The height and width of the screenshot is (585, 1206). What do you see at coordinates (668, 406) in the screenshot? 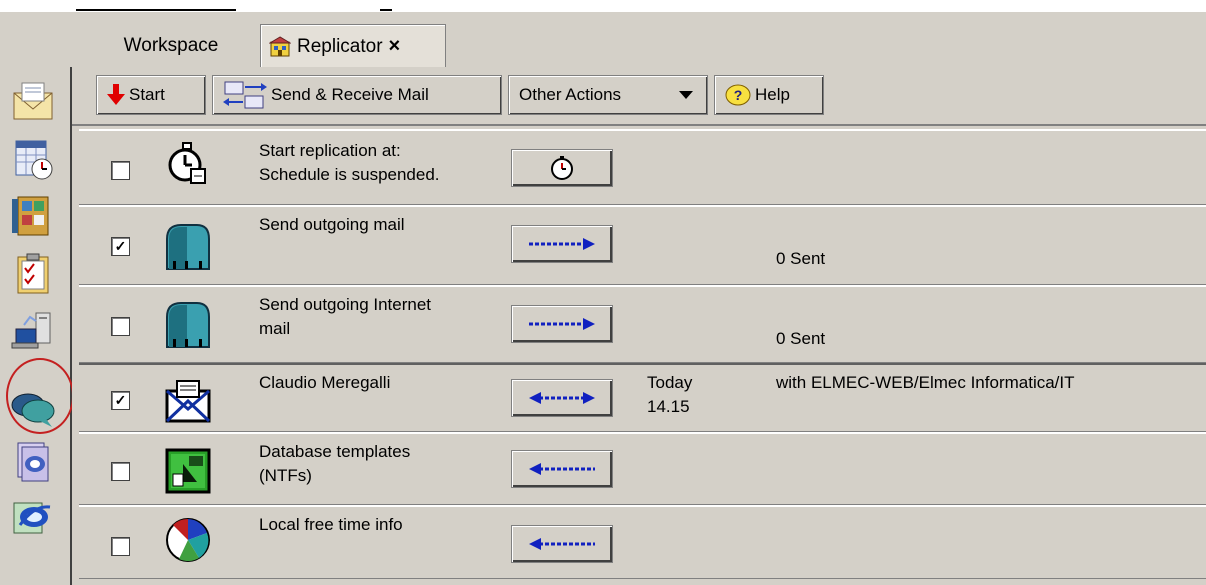
I see `row-last-run-time: 14.15` at bounding box center [668, 406].